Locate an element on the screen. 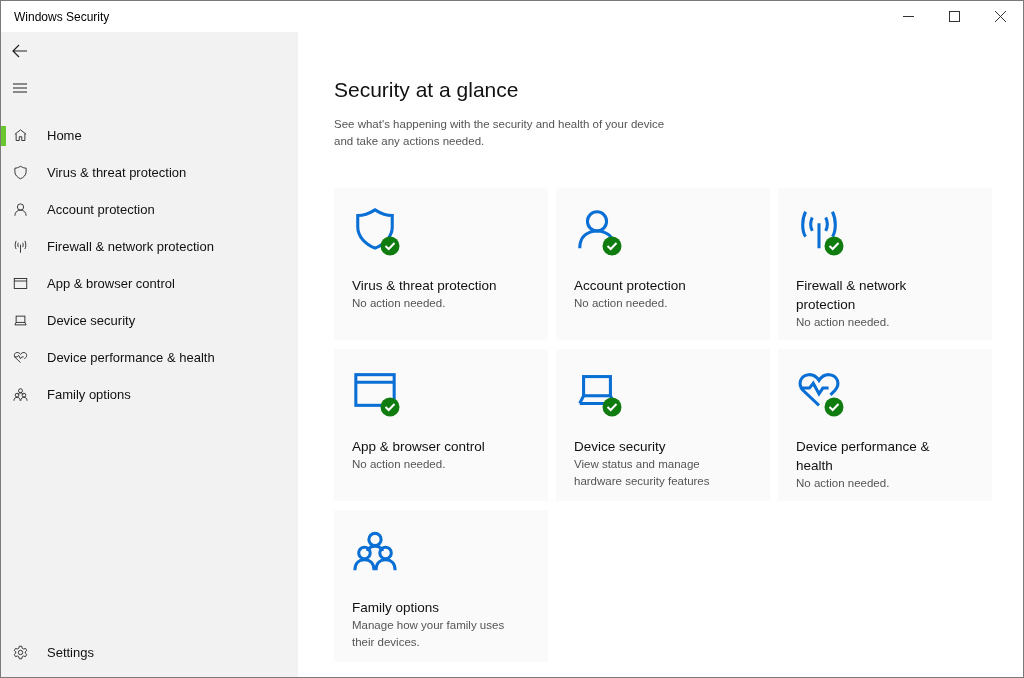  close-icon is located at coordinates (1000, 16).